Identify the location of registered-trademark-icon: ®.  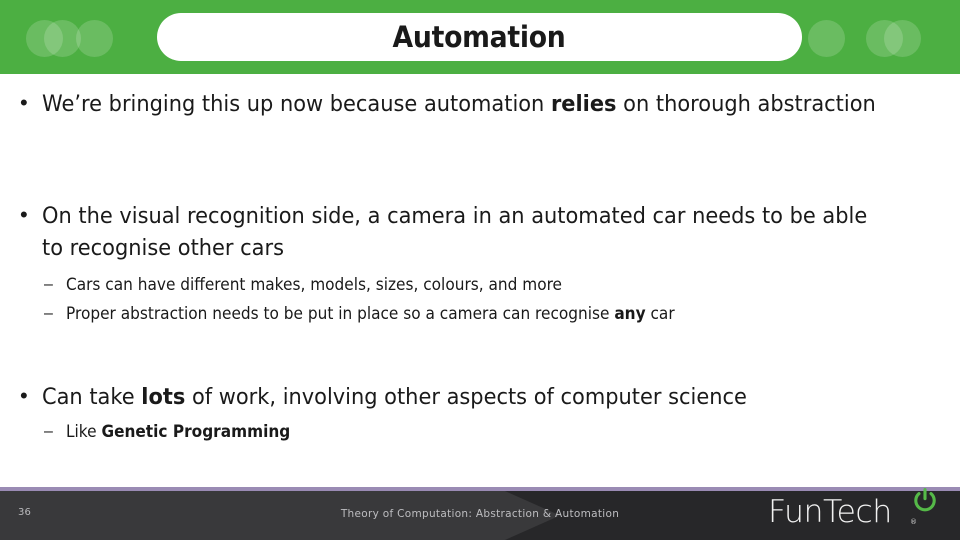
(913, 522).